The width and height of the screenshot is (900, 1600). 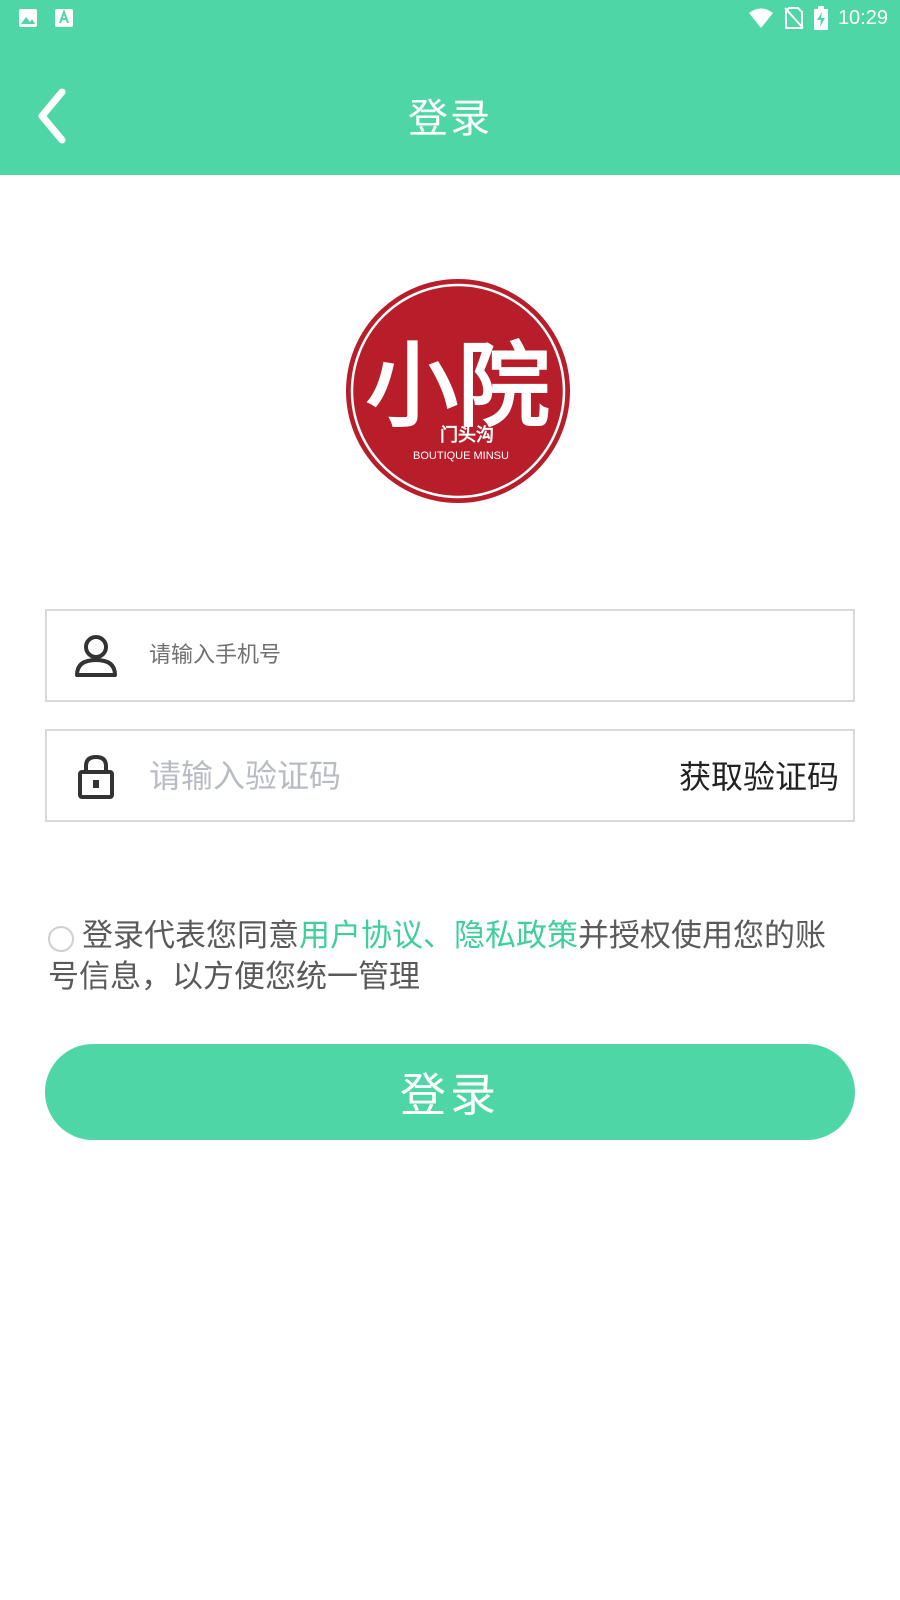 I want to click on get-code-button: 获取验证码, so click(x=759, y=777).